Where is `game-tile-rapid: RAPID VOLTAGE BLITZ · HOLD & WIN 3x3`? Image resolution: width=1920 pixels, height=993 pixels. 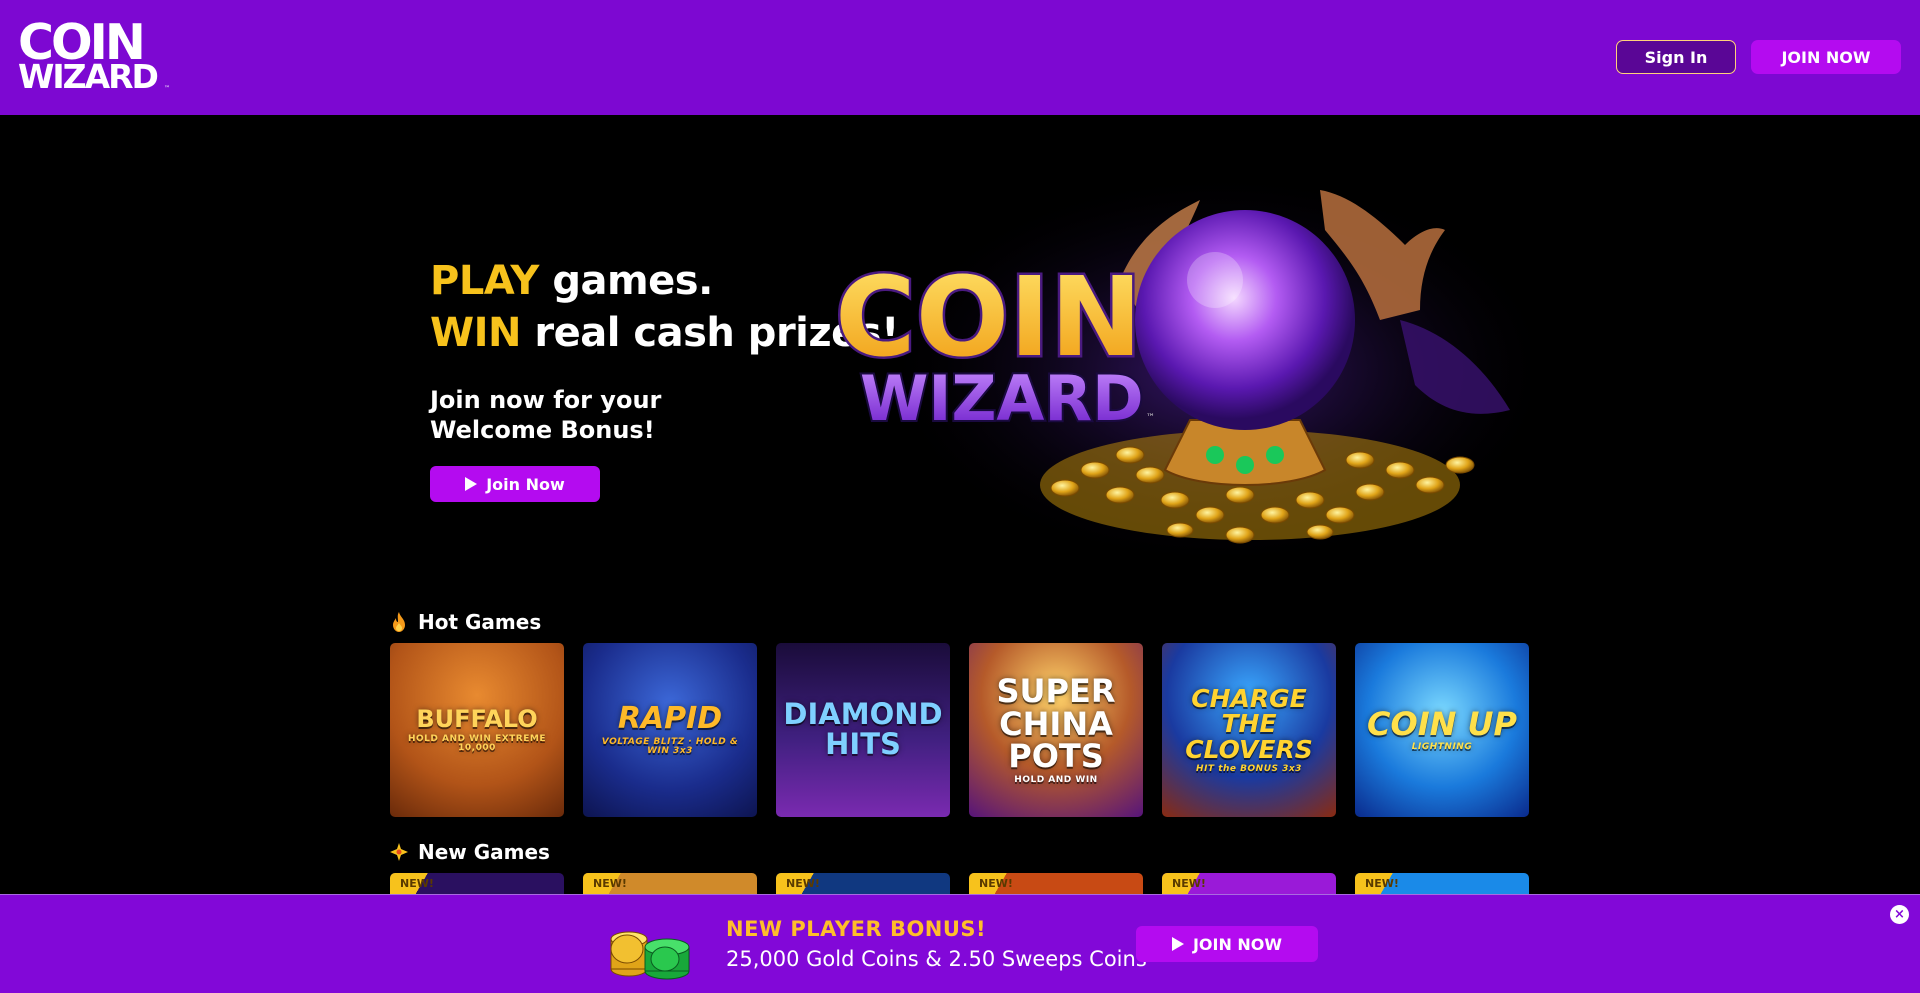 game-tile-rapid: RAPID VOLTAGE BLITZ · HOLD & WIN 3x3 is located at coordinates (670, 730).